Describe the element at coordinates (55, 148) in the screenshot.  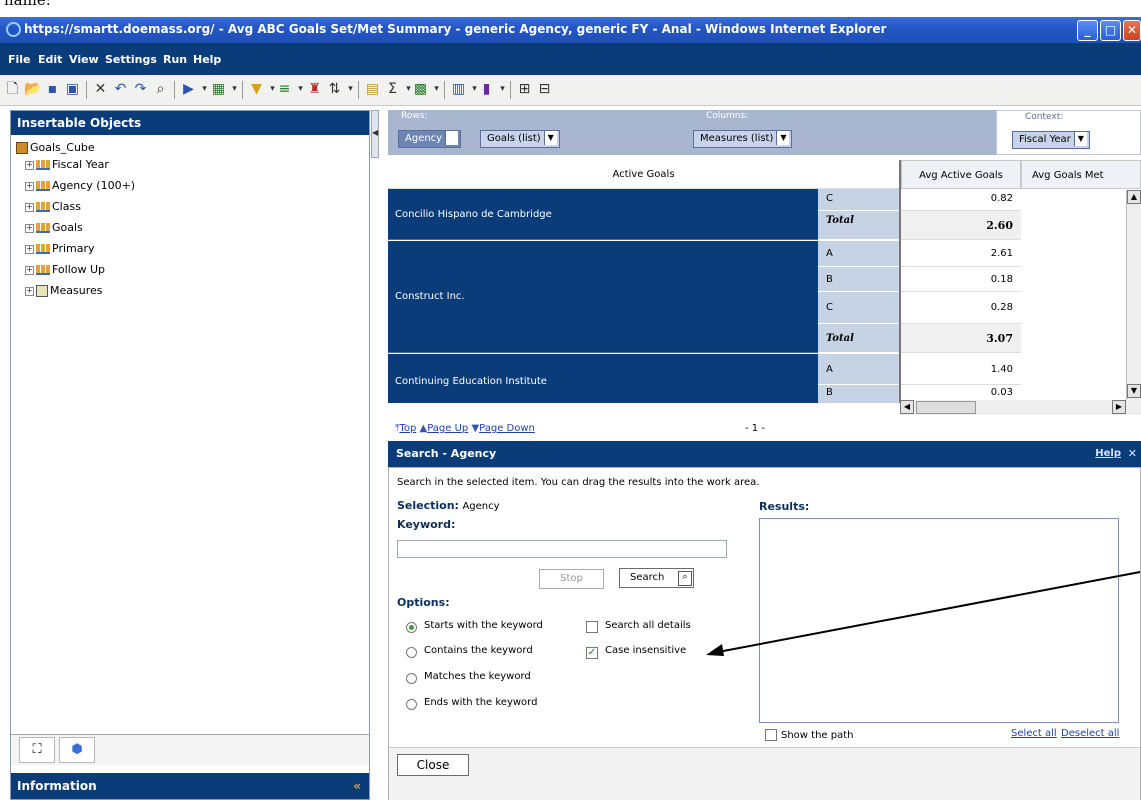
I see `tree-root: Goals_Cube` at that location.